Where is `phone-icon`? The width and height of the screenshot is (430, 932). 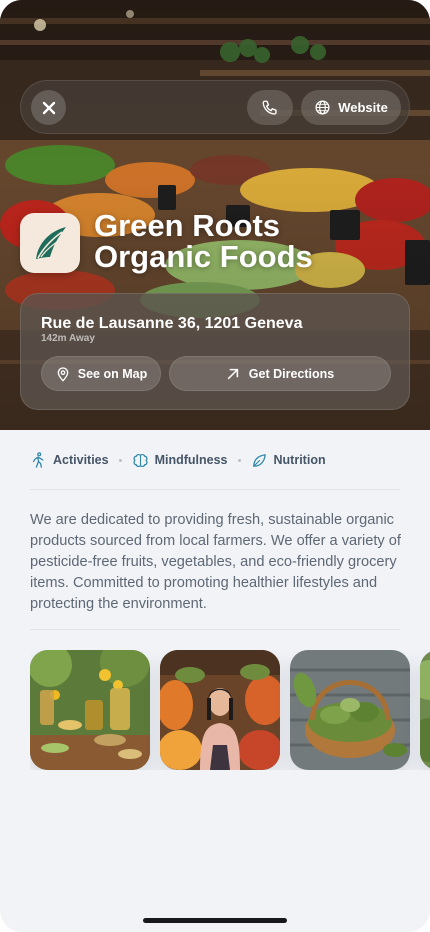 phone-icon is located at coordinates (269, 107).